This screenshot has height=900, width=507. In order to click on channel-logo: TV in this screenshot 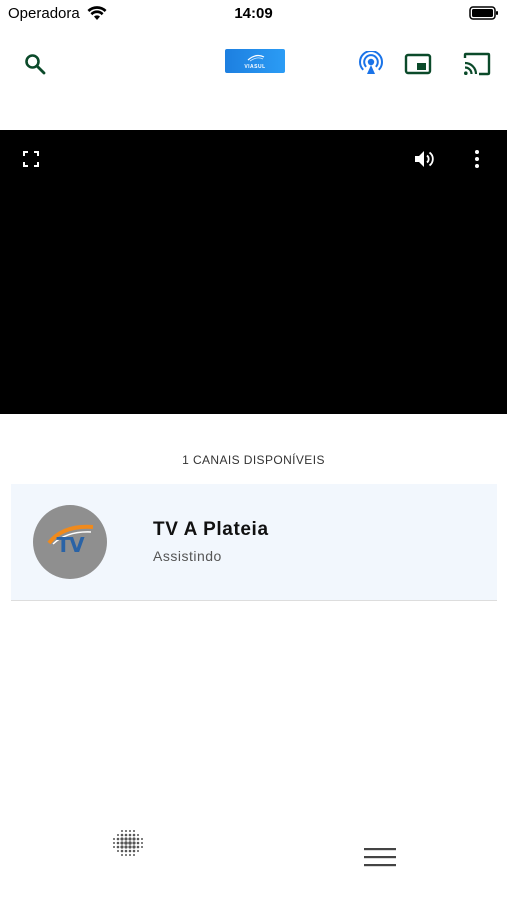, I will do `click(70, 542)`.